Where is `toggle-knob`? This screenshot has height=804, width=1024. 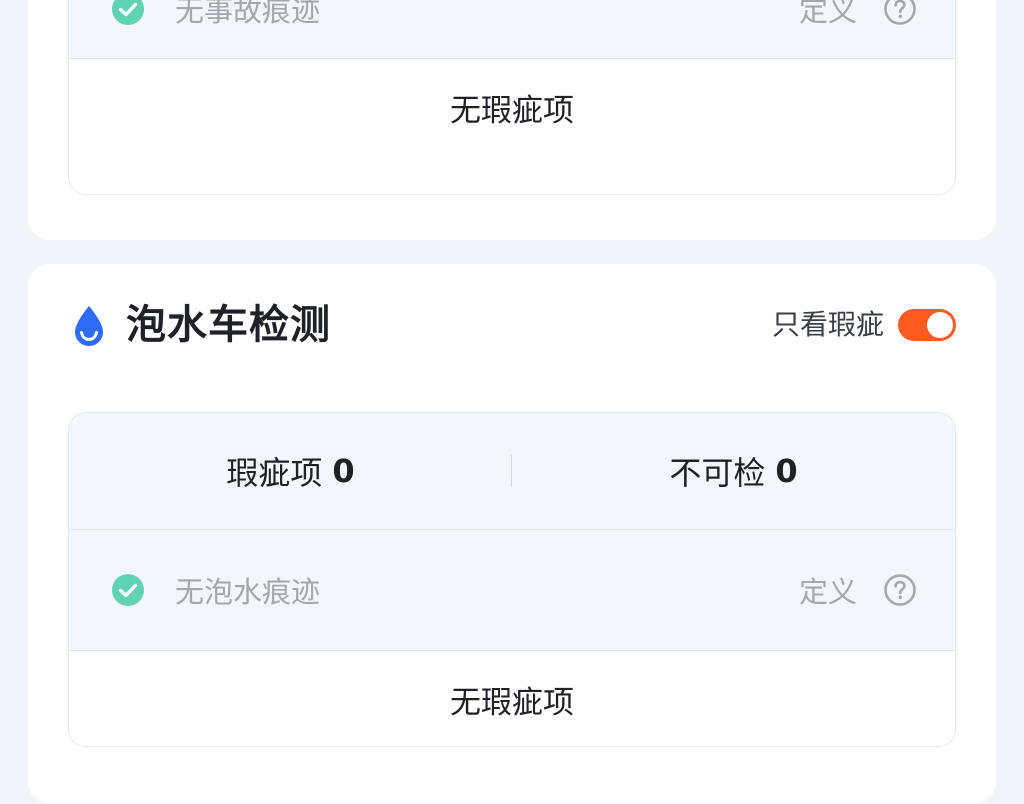 toggle-knob is located at coordinates (940, 325).